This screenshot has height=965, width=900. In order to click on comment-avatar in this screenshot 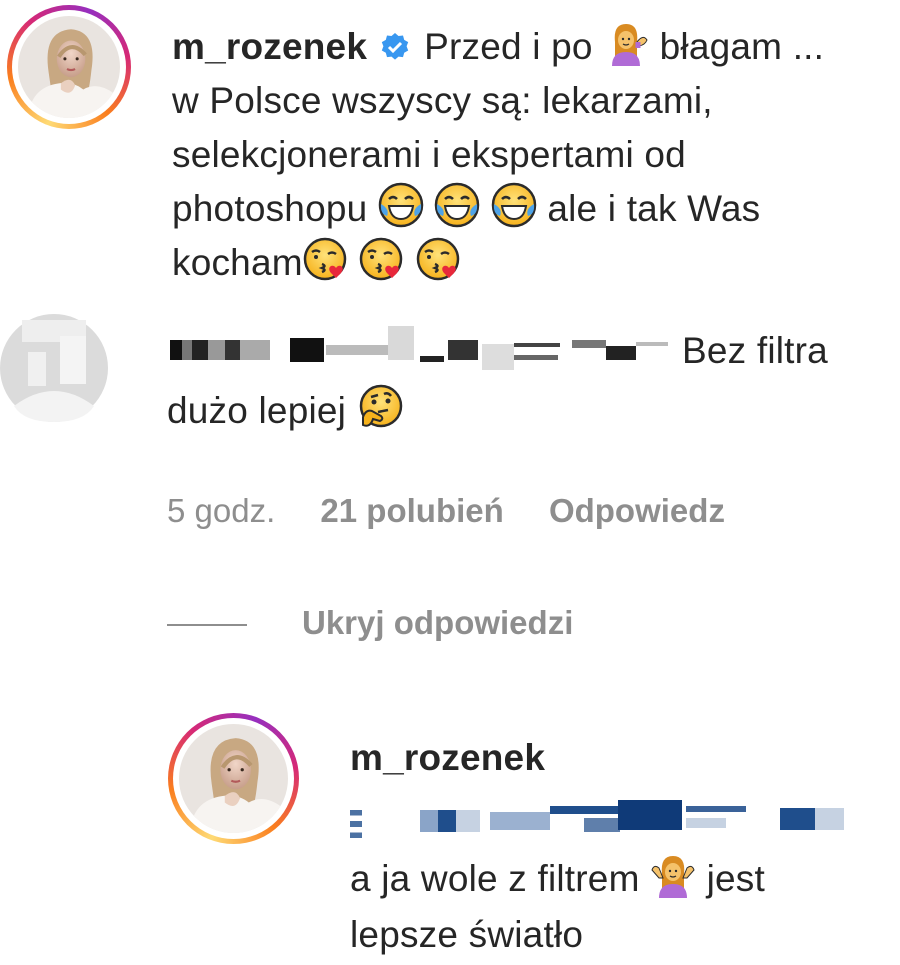, I will do `click(54, 368)`.